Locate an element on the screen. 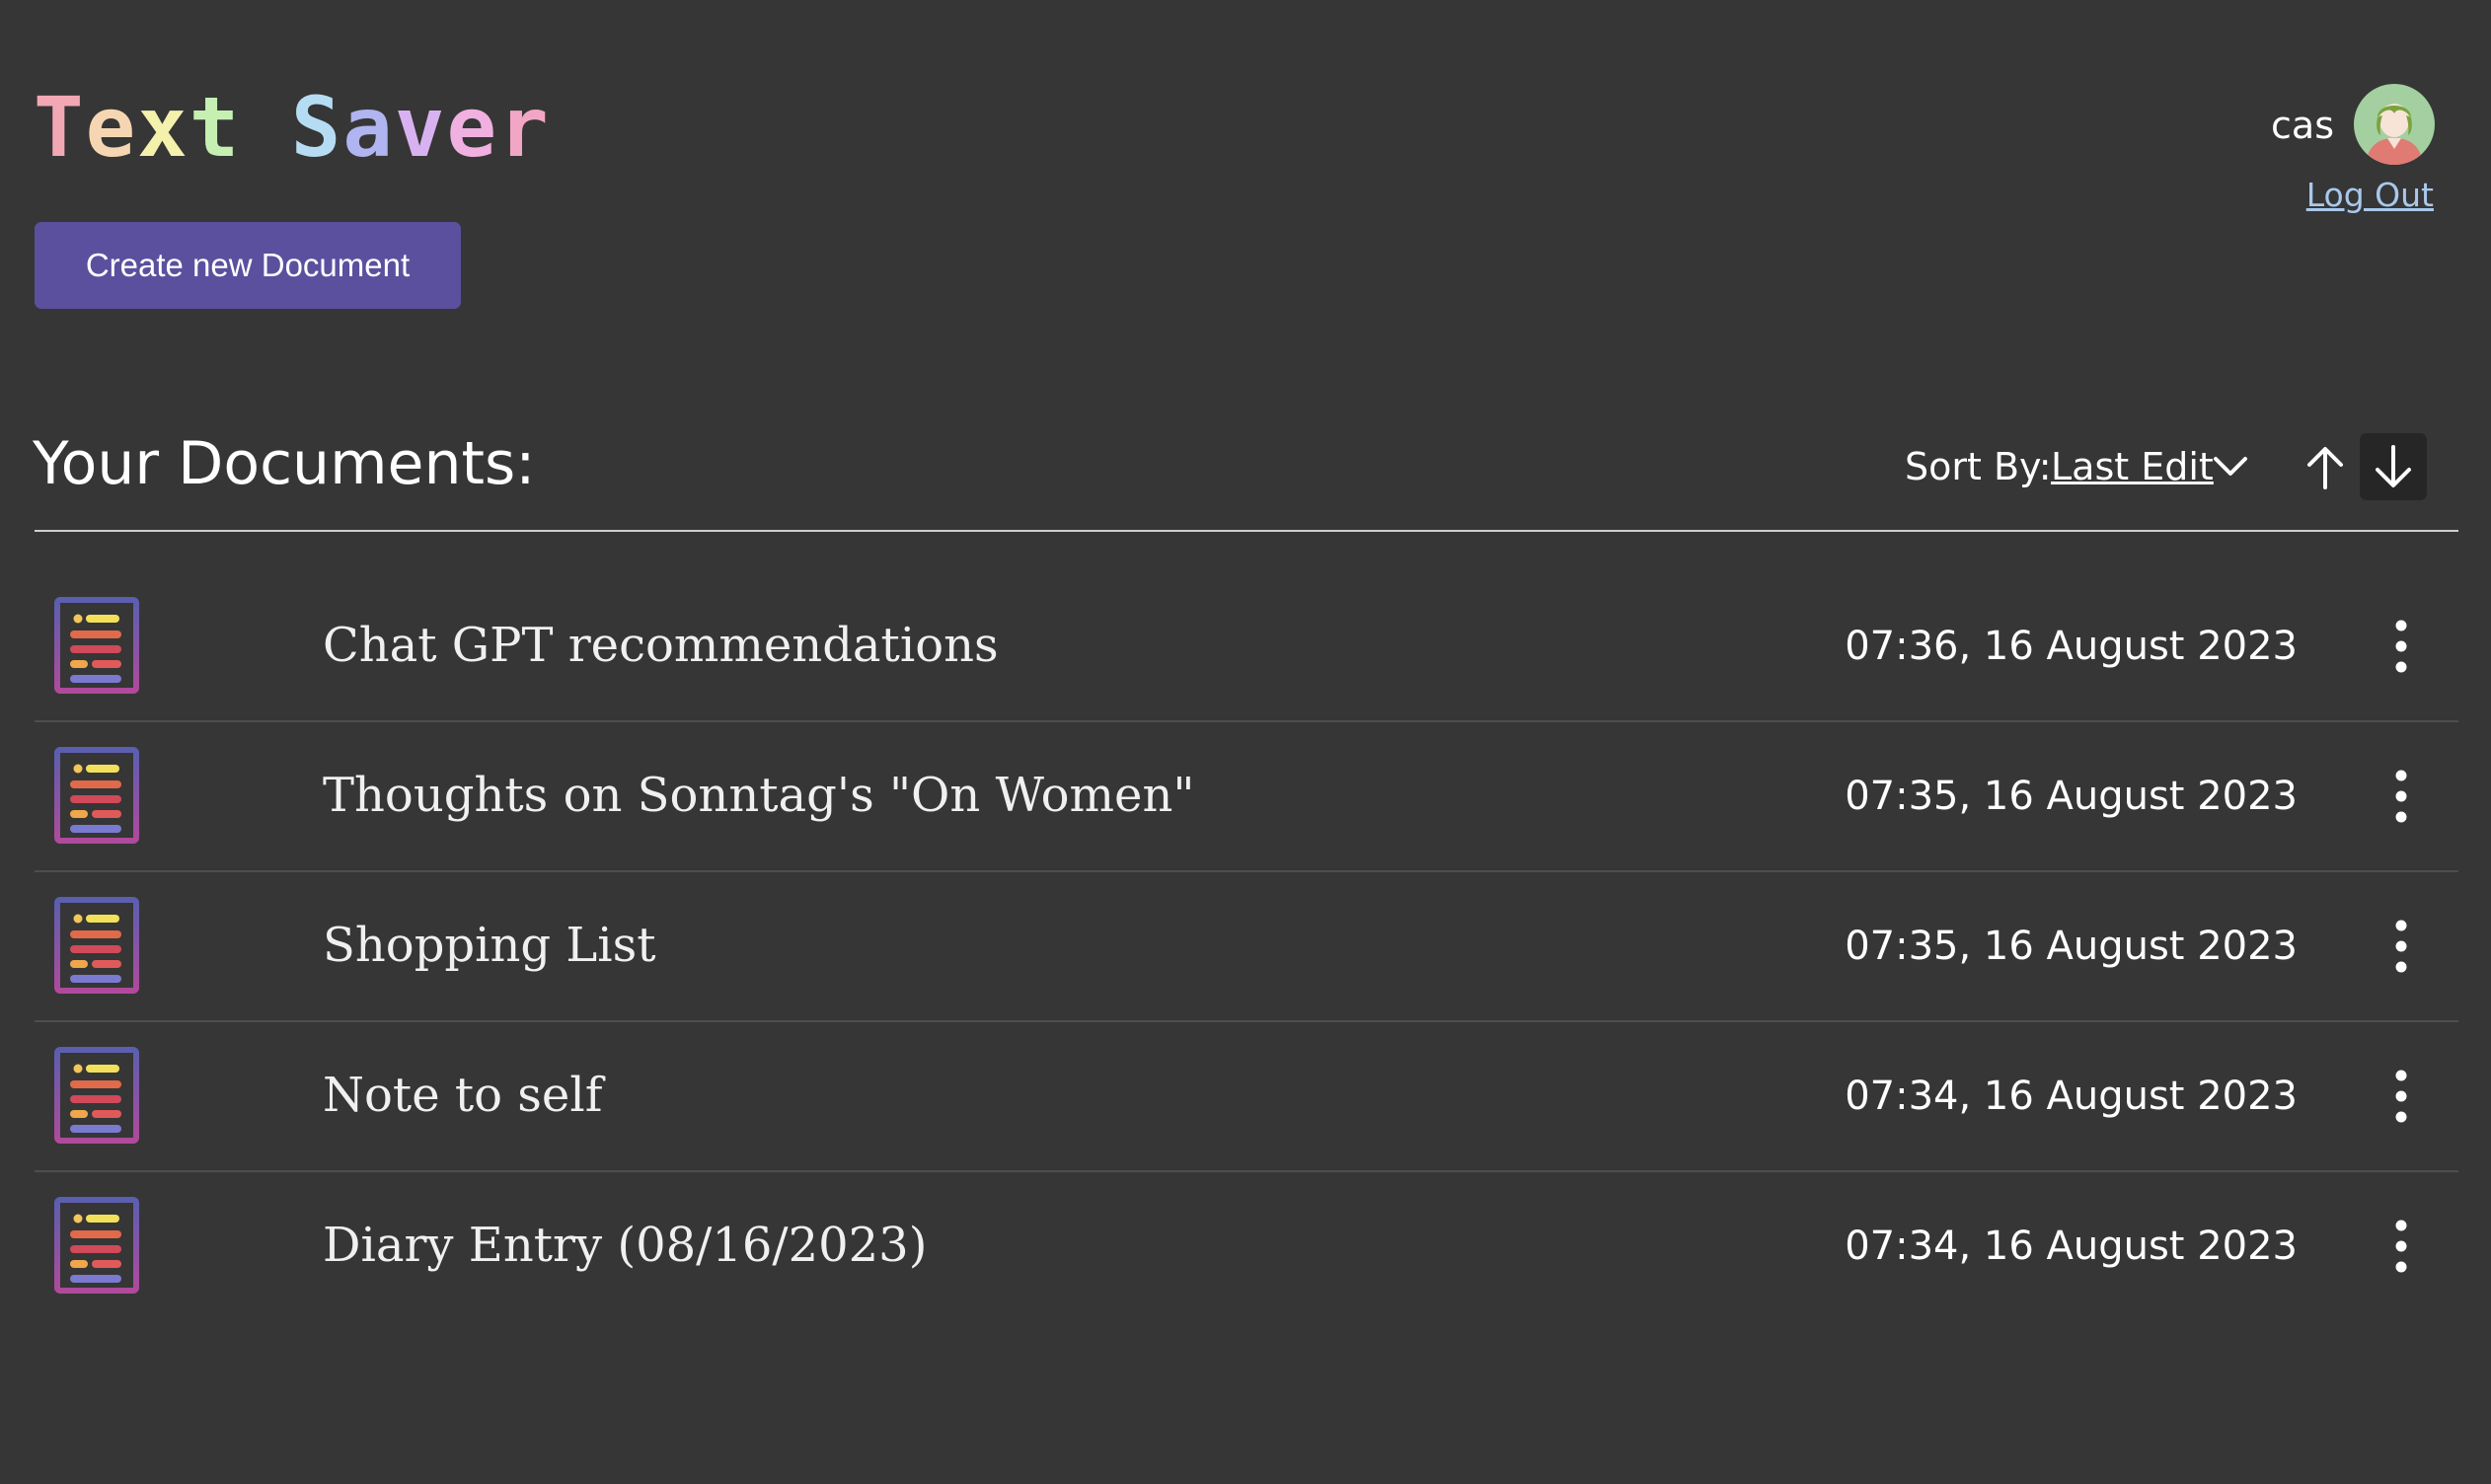 The image size is (2491, 1484). app-title: Text Saver is located at coordinates (292, 127).